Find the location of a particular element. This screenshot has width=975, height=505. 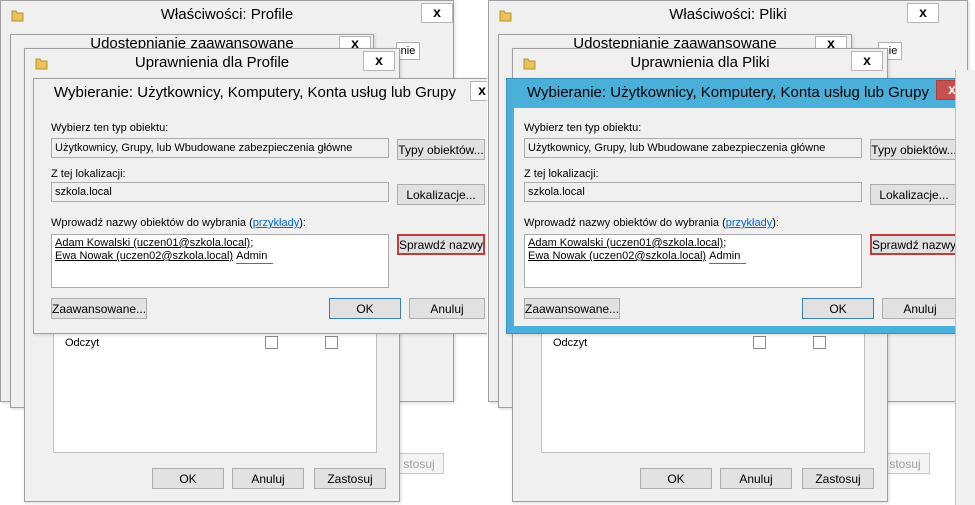

properties-title: Właściwości: Profile is located at coordinates (227, 14).